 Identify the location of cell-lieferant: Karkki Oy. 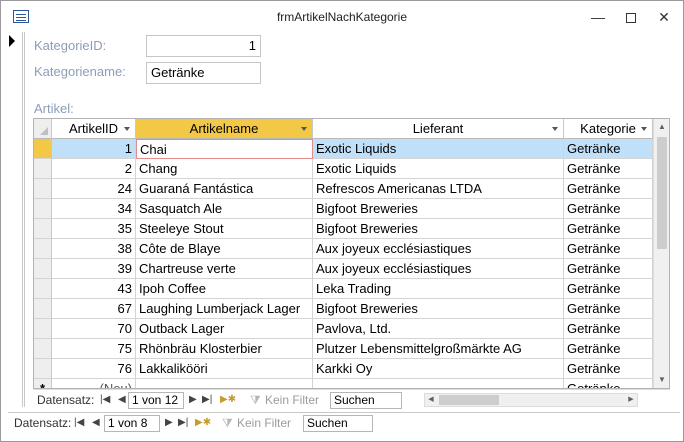
(438, 369).